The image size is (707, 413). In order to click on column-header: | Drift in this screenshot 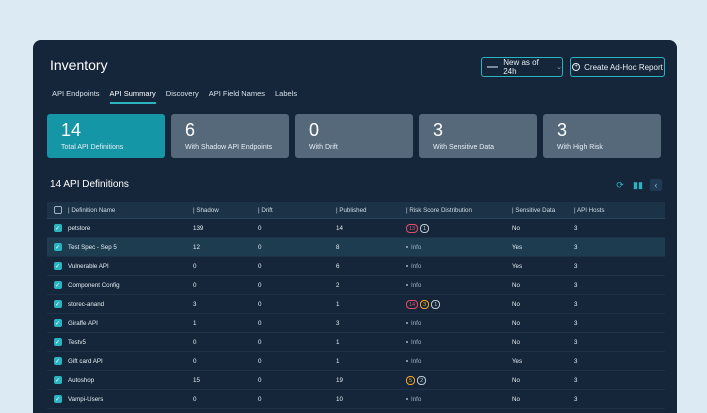, I will do `click(297, 210)`.